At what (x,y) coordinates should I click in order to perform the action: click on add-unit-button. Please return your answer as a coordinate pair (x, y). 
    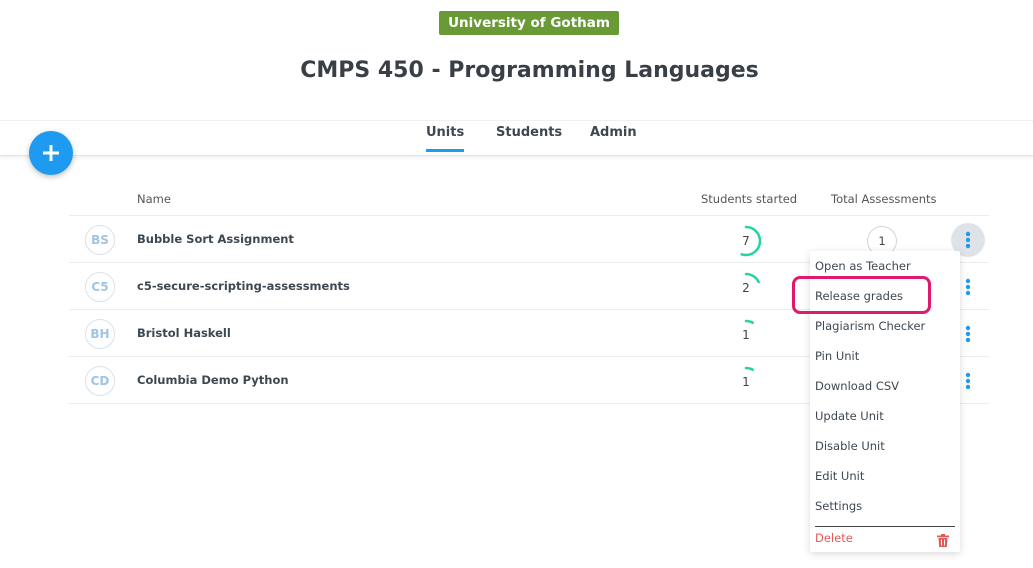
    Looking at the image, I should click on (51, 153).